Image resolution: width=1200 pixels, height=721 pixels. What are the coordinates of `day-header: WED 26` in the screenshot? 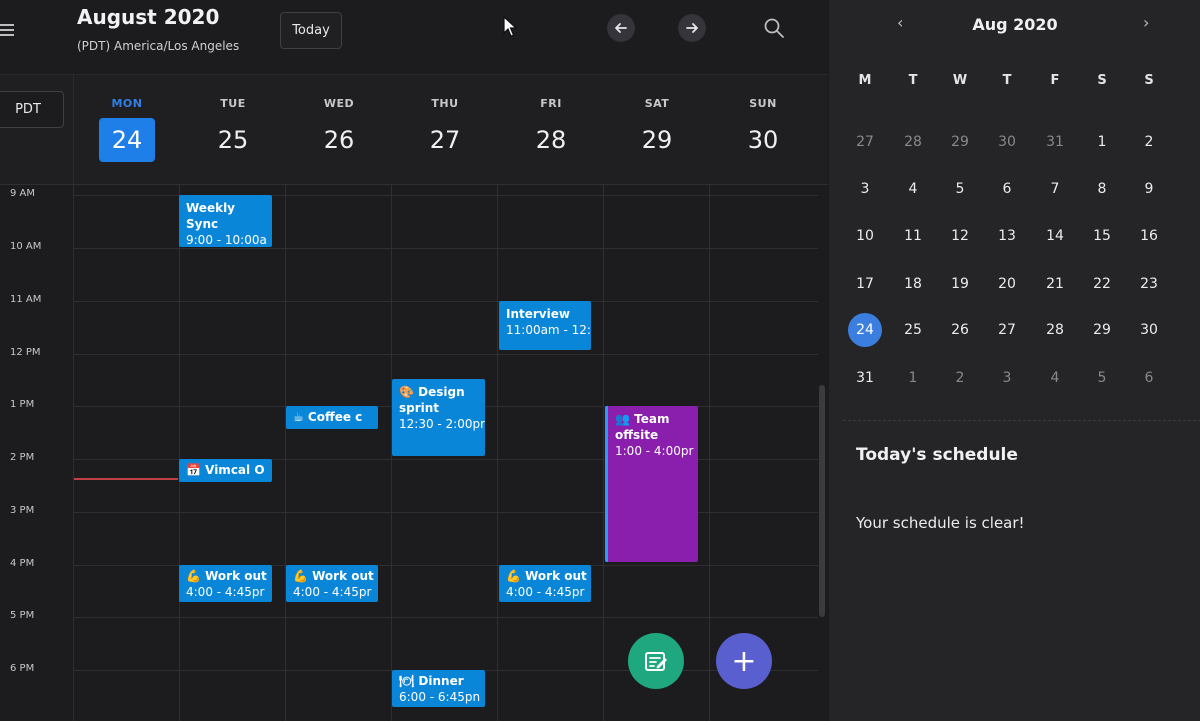 It's located at (339, 130).